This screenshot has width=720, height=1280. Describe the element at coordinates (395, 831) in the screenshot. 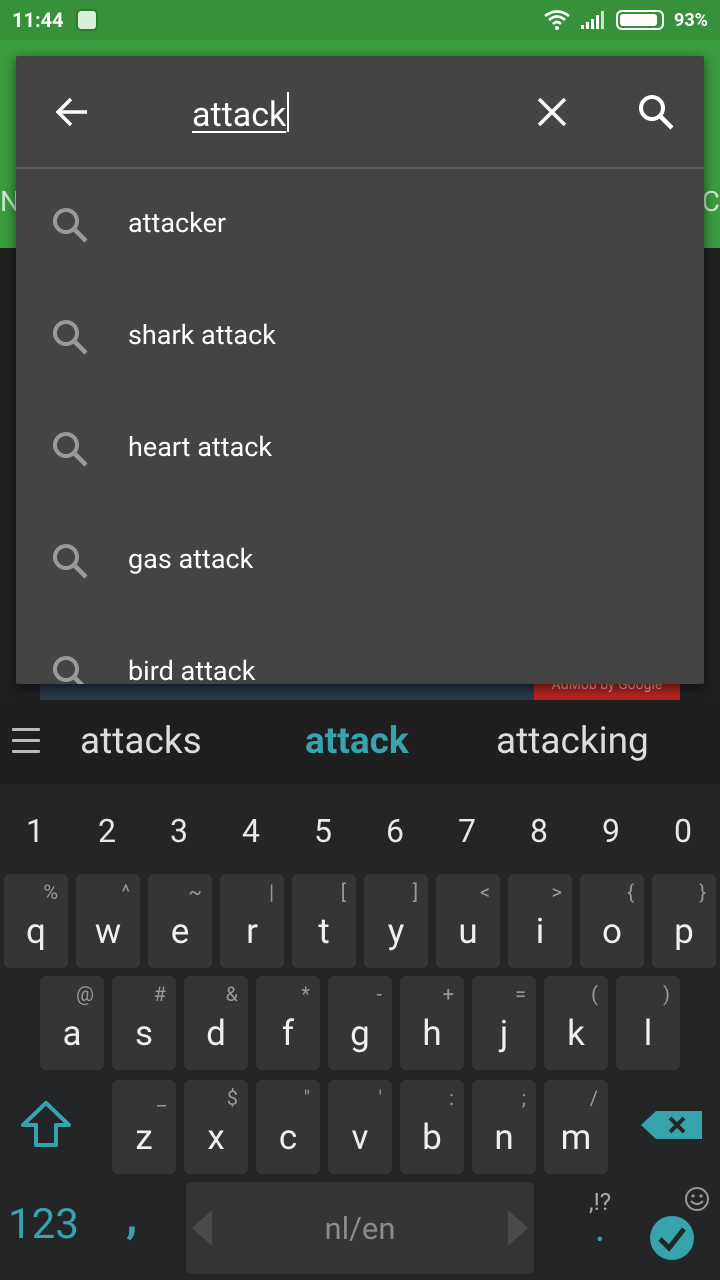

I see `number-key-6: 6` at that location.